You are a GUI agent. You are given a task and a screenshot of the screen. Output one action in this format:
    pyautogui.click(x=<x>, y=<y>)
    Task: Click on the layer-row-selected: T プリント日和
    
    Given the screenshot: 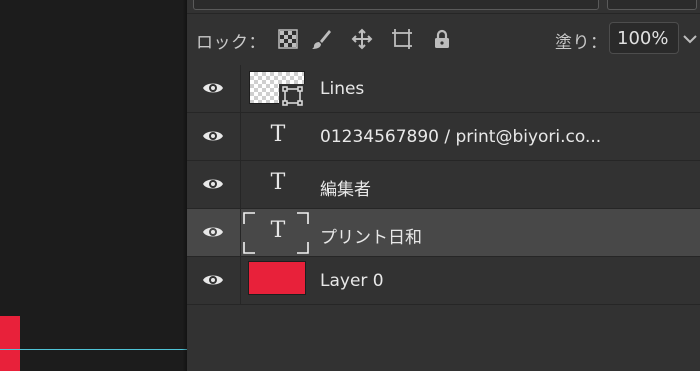 What is the action you would take?
    pyautogui.click(x=443, y=233)
    